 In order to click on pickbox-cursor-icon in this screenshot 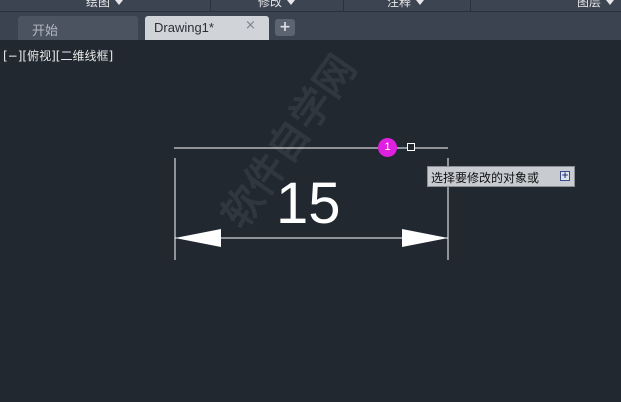, I will do `click(411, 147)`.